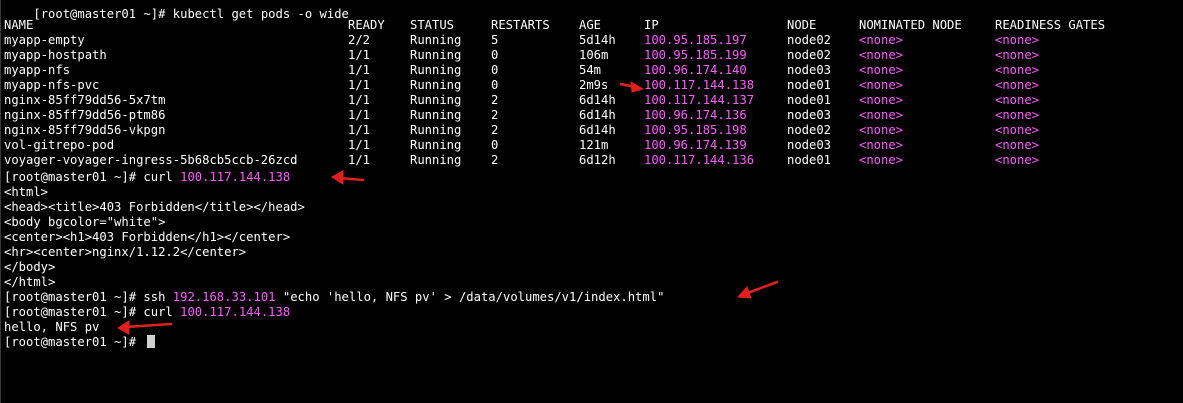  Describe the element at coordinates (158, 312) in the screenshot. I see `command-text: curl` at that location.